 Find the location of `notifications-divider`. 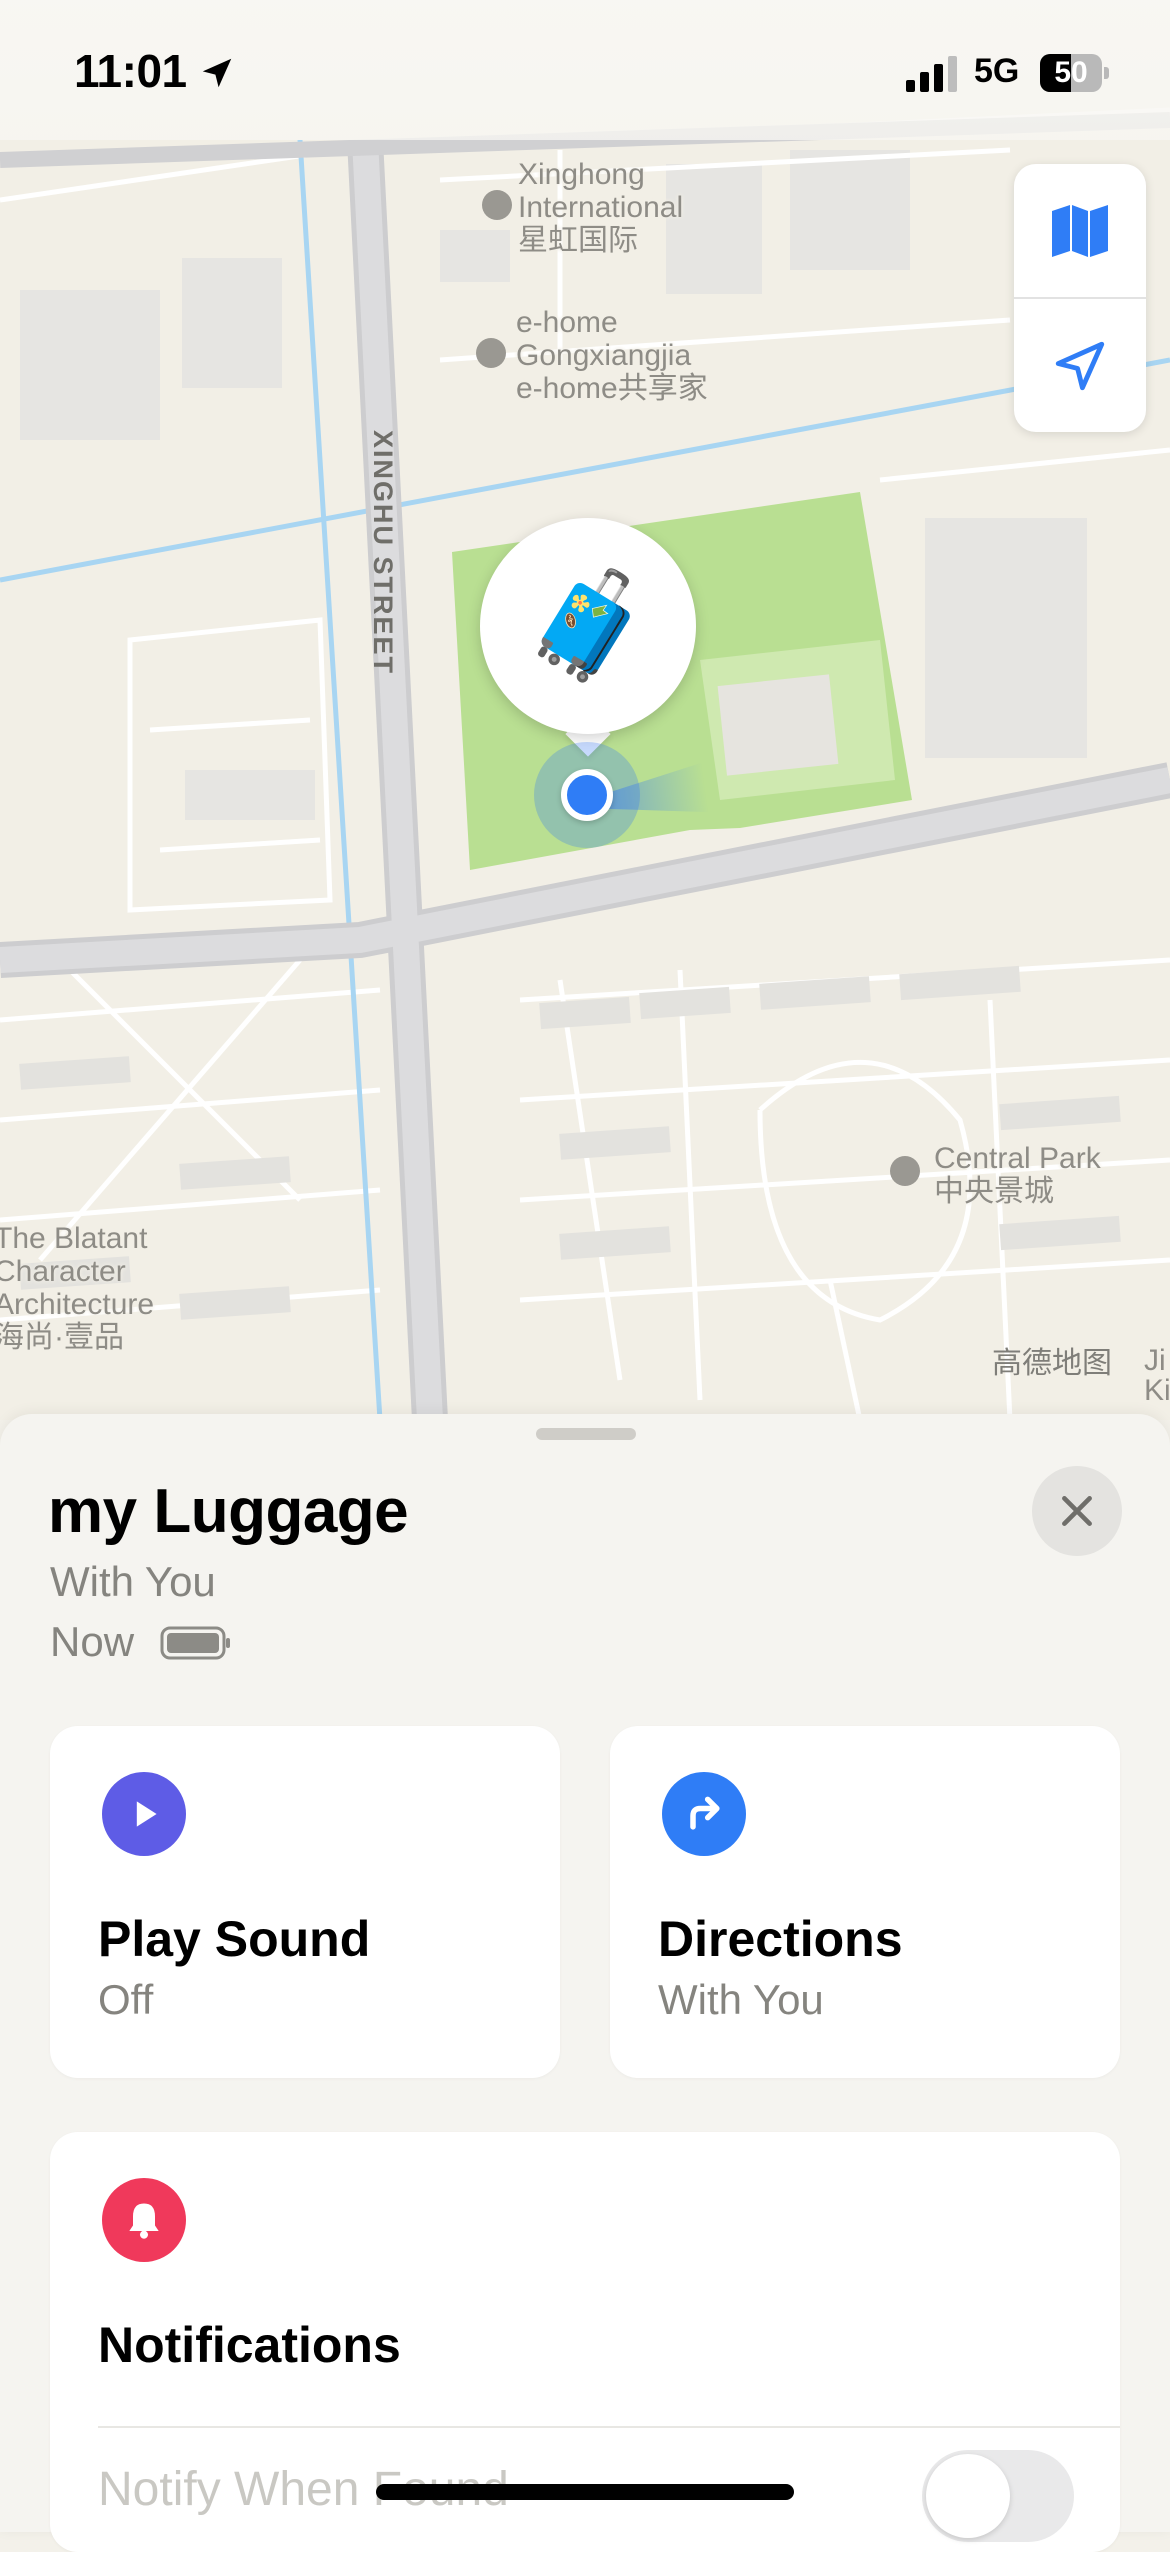

notifications-divider is located at coordinates (609, 2427).